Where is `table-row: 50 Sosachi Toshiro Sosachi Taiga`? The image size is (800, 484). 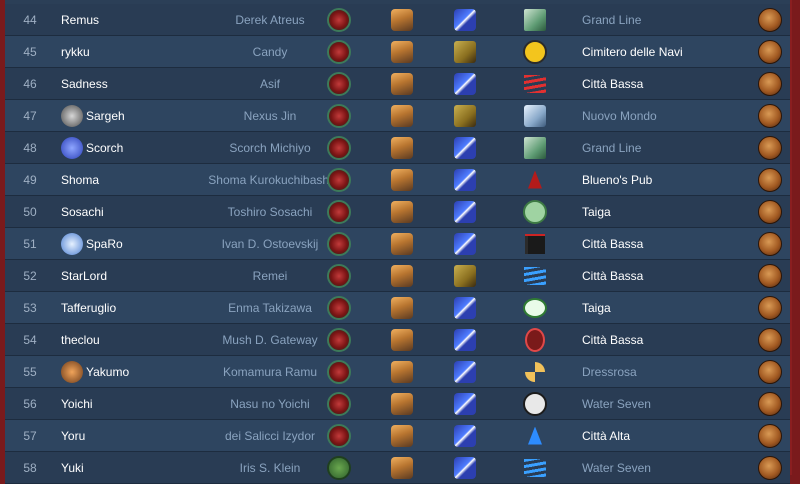 table-row: 50 Sosachi Toshiro Sosachi Taiga is located at coordinates (397, 212).